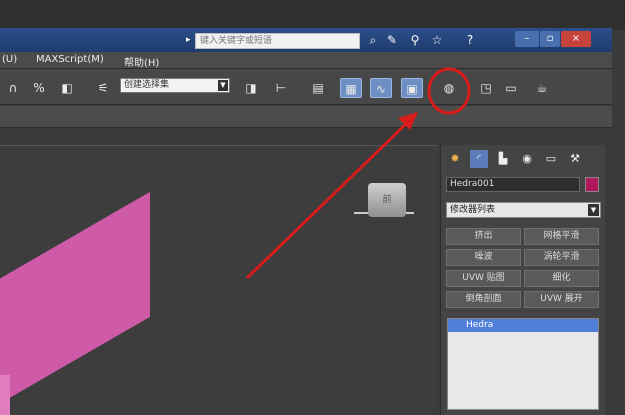 This screenshot has width=625, height=415. Describe the element at coordinates (327, 200) in the screenshot. I see `pointer-arrow-line` at that location.